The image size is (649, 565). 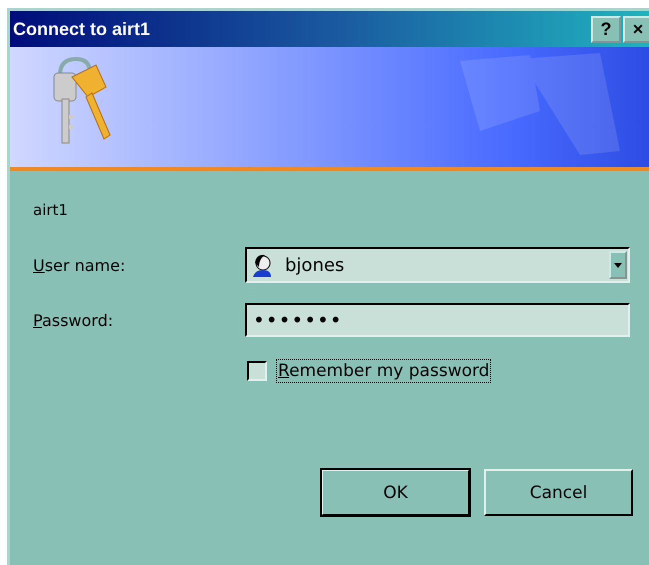 I want to click on field-label: User name:, so click(x=79, y=265).